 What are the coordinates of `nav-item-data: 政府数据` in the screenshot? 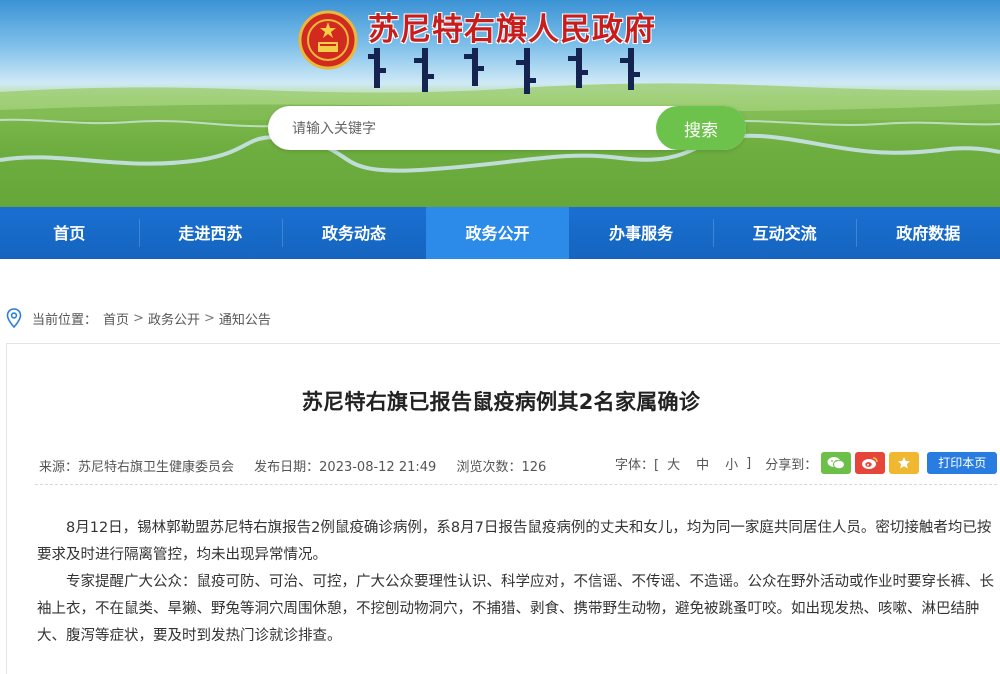 It's located at (928, 233).